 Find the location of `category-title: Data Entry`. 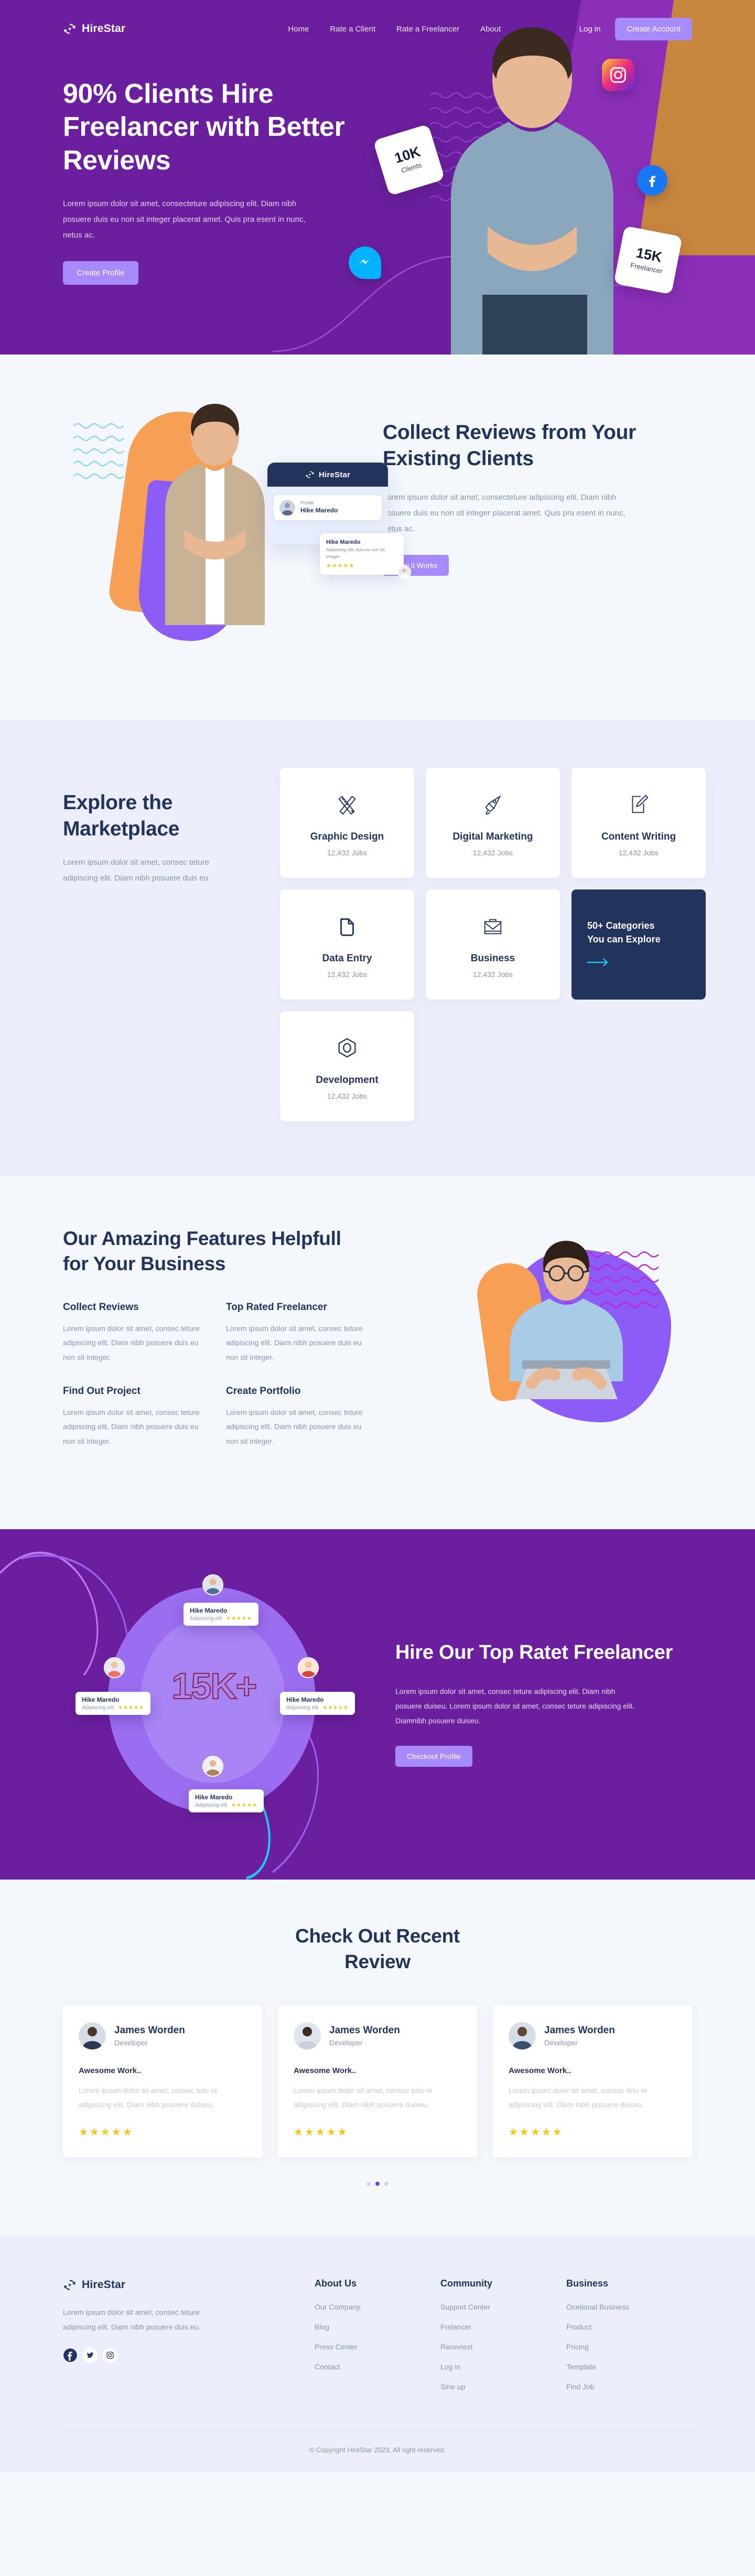

category-title: Data Entry is located at coordinates (347, 958).